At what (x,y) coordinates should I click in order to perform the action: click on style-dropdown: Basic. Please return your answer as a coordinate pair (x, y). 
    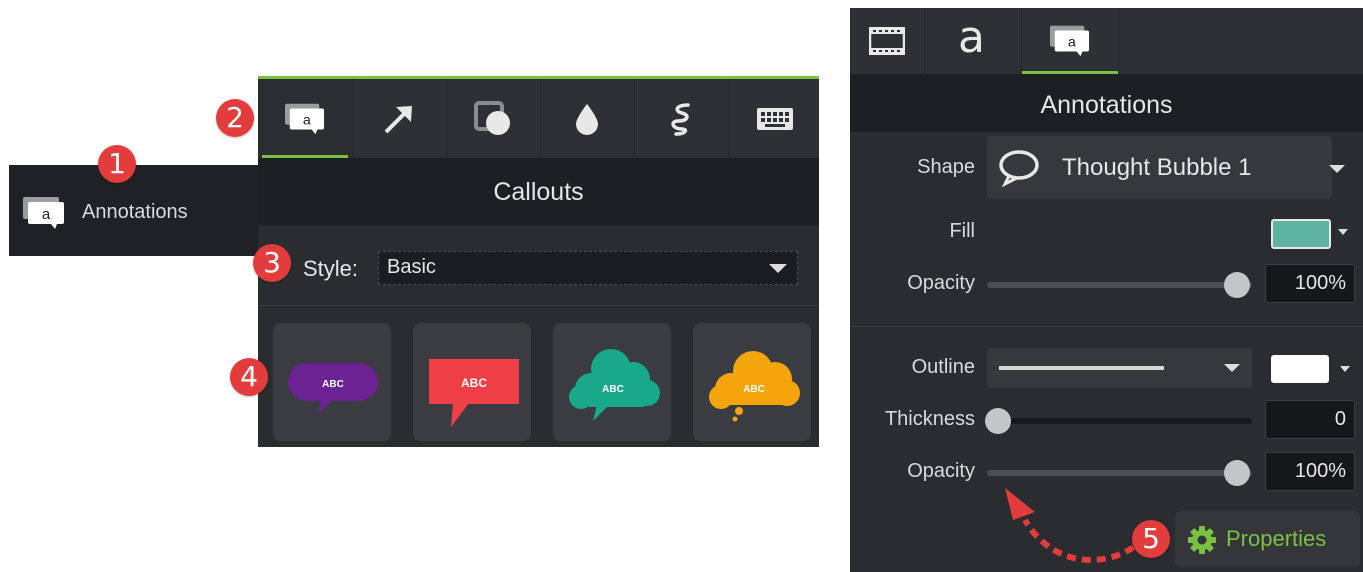
    Looking at the image, I should click on (588, 268).